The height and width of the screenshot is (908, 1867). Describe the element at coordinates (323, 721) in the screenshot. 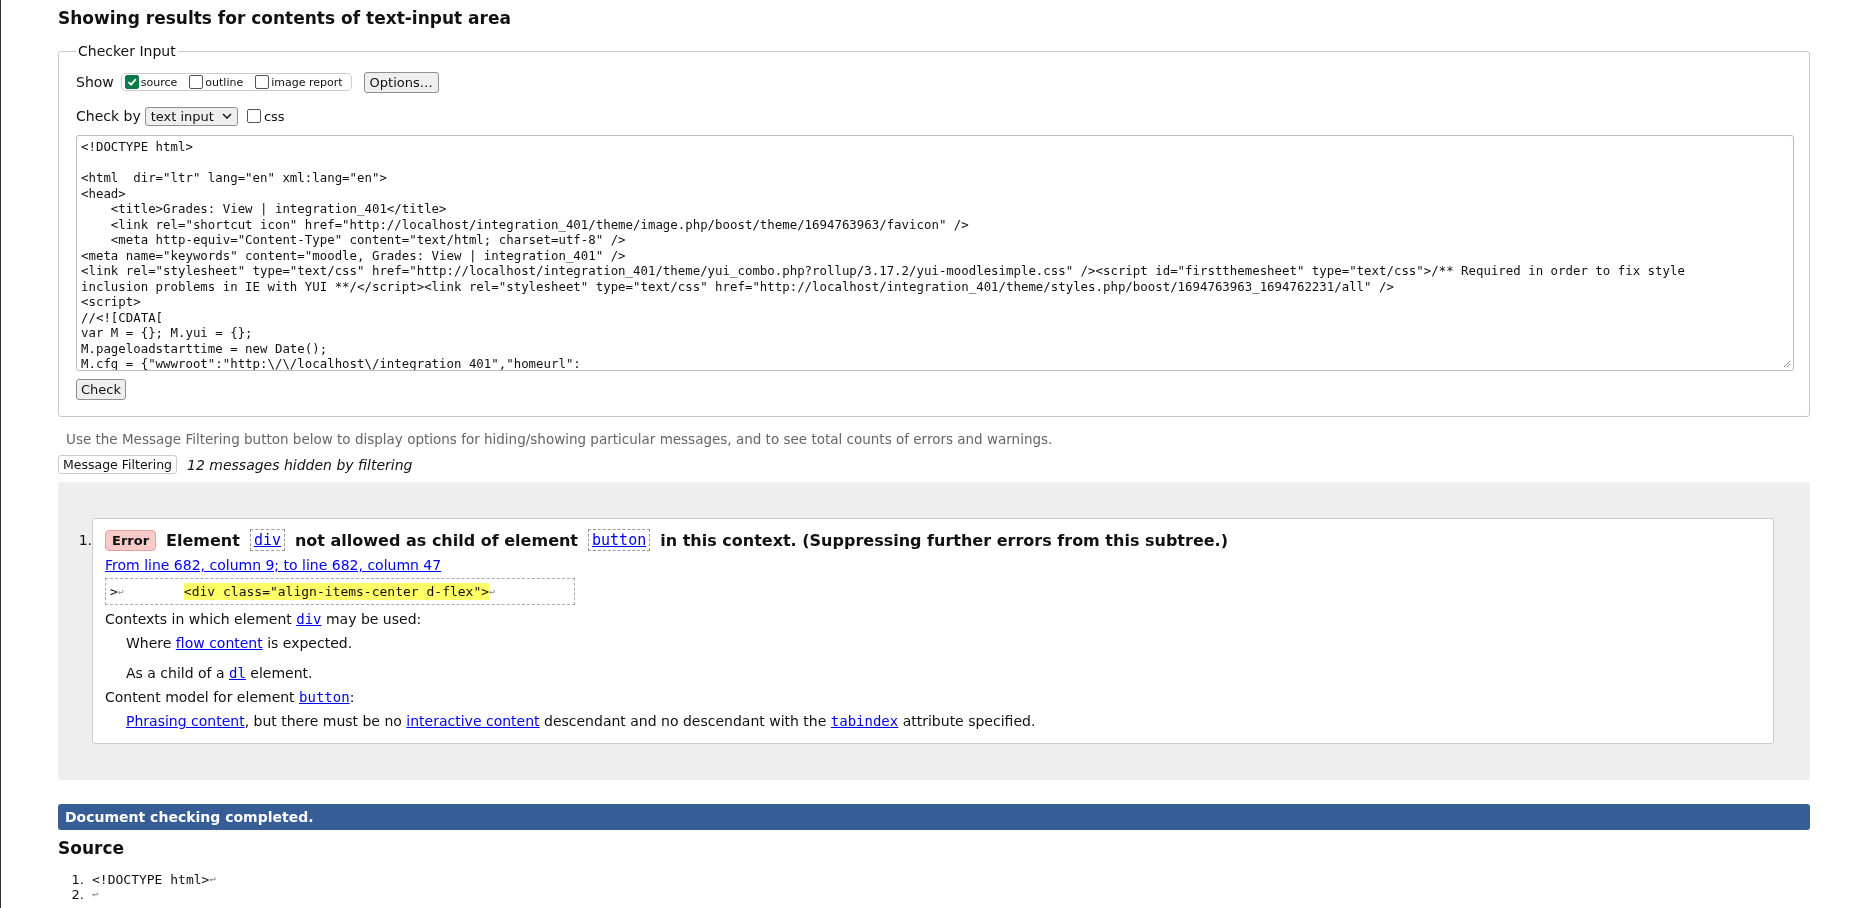

I see `description-text: , but there must be no` at that location.